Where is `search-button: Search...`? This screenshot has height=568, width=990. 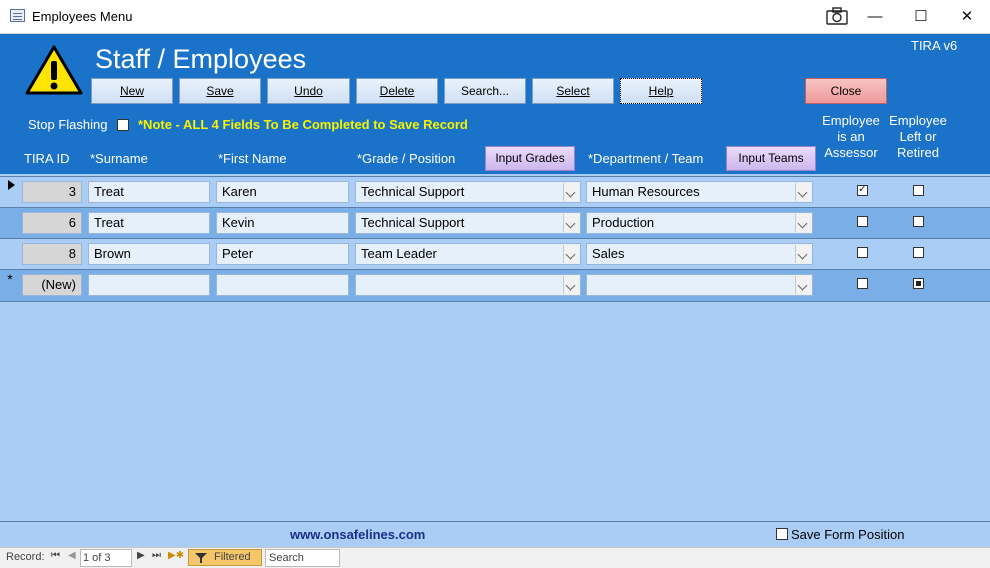 search-button: Search... is located at coordinates (485, 91).